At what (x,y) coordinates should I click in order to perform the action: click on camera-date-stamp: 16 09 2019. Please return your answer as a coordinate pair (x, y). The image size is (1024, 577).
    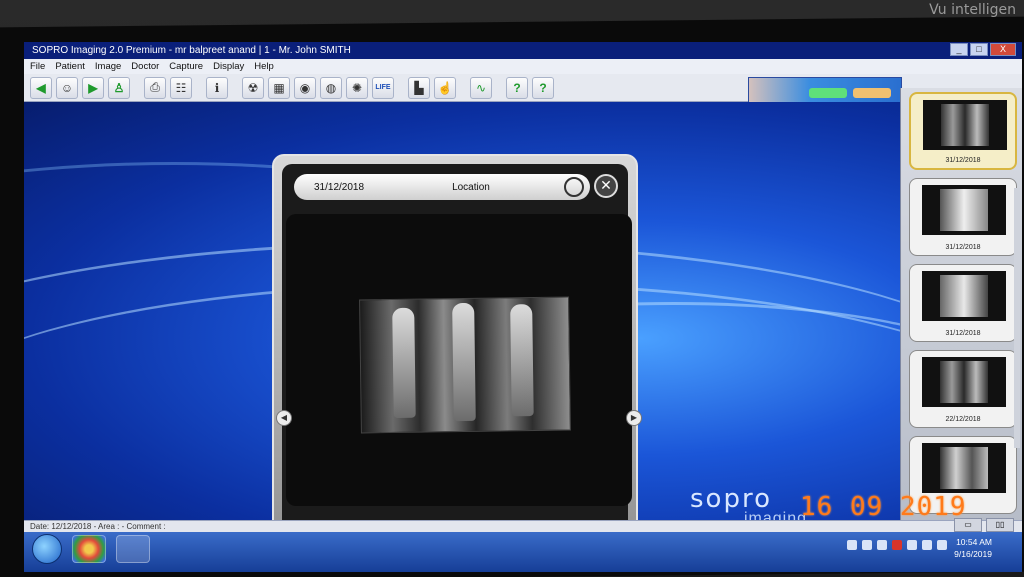
    Looking at the image, I should click on (883, 507).